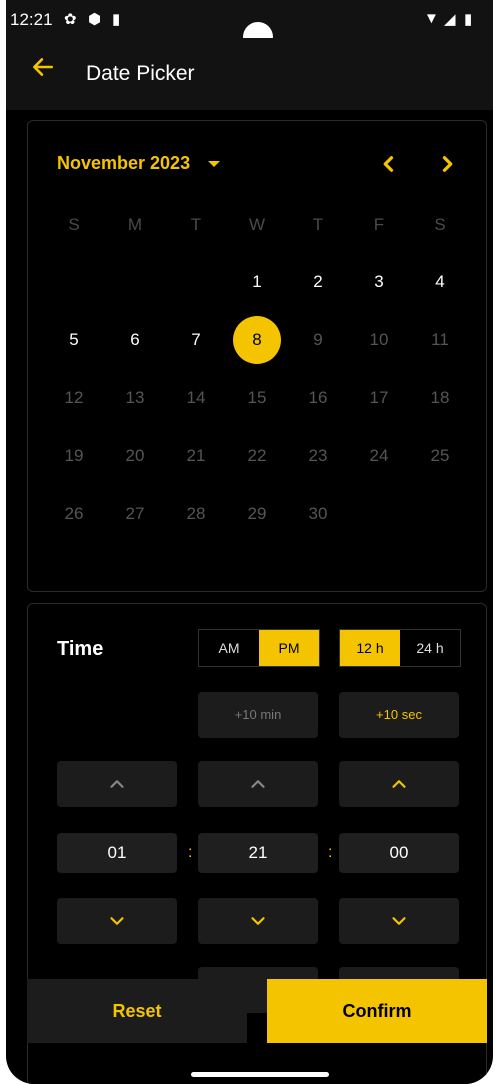  What do you see at coordinates (249, 26) in the screenshot?
I see `status-bar: 12:21 ✿ ⬢ ▮ ▼ ◢ ▮` at bounding box center [249, 26].